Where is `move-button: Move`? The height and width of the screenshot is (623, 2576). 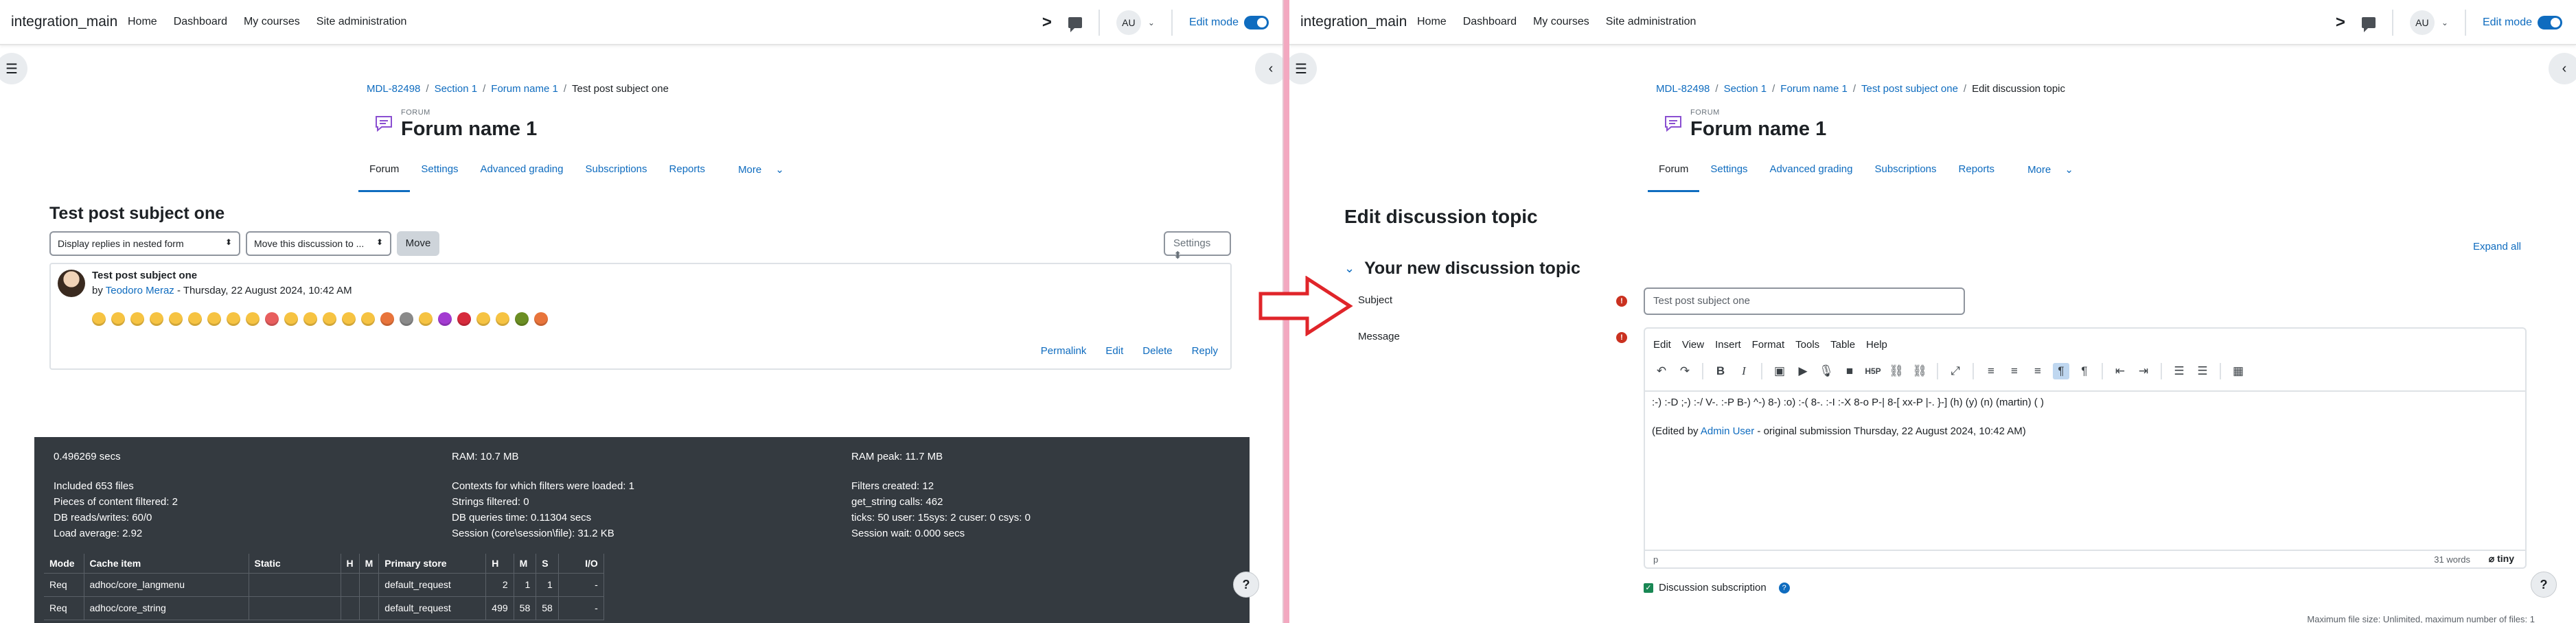
move-button: Move is located at coordinates (418, 243).